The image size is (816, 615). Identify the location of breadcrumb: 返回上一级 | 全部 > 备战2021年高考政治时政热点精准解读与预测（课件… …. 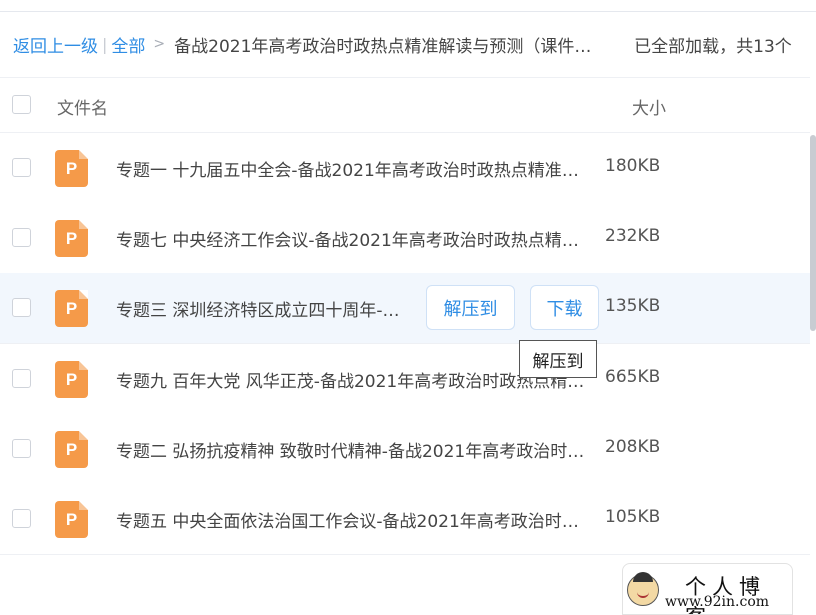
(413, 44).